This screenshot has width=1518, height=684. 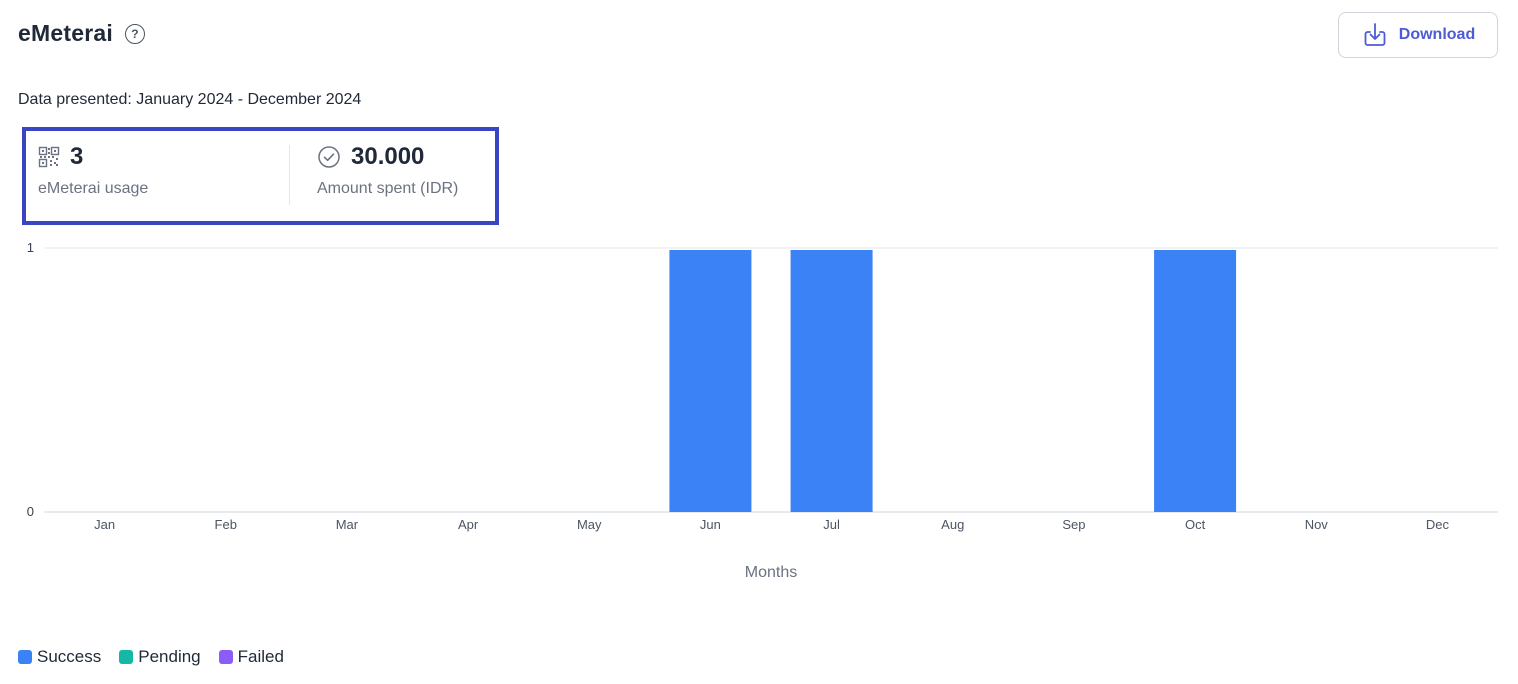 What do you see at coordinates (93, 170) in the screenshot?
I see `stat-usage: 3 eMeterai usage` at bounding box center [93, 170].